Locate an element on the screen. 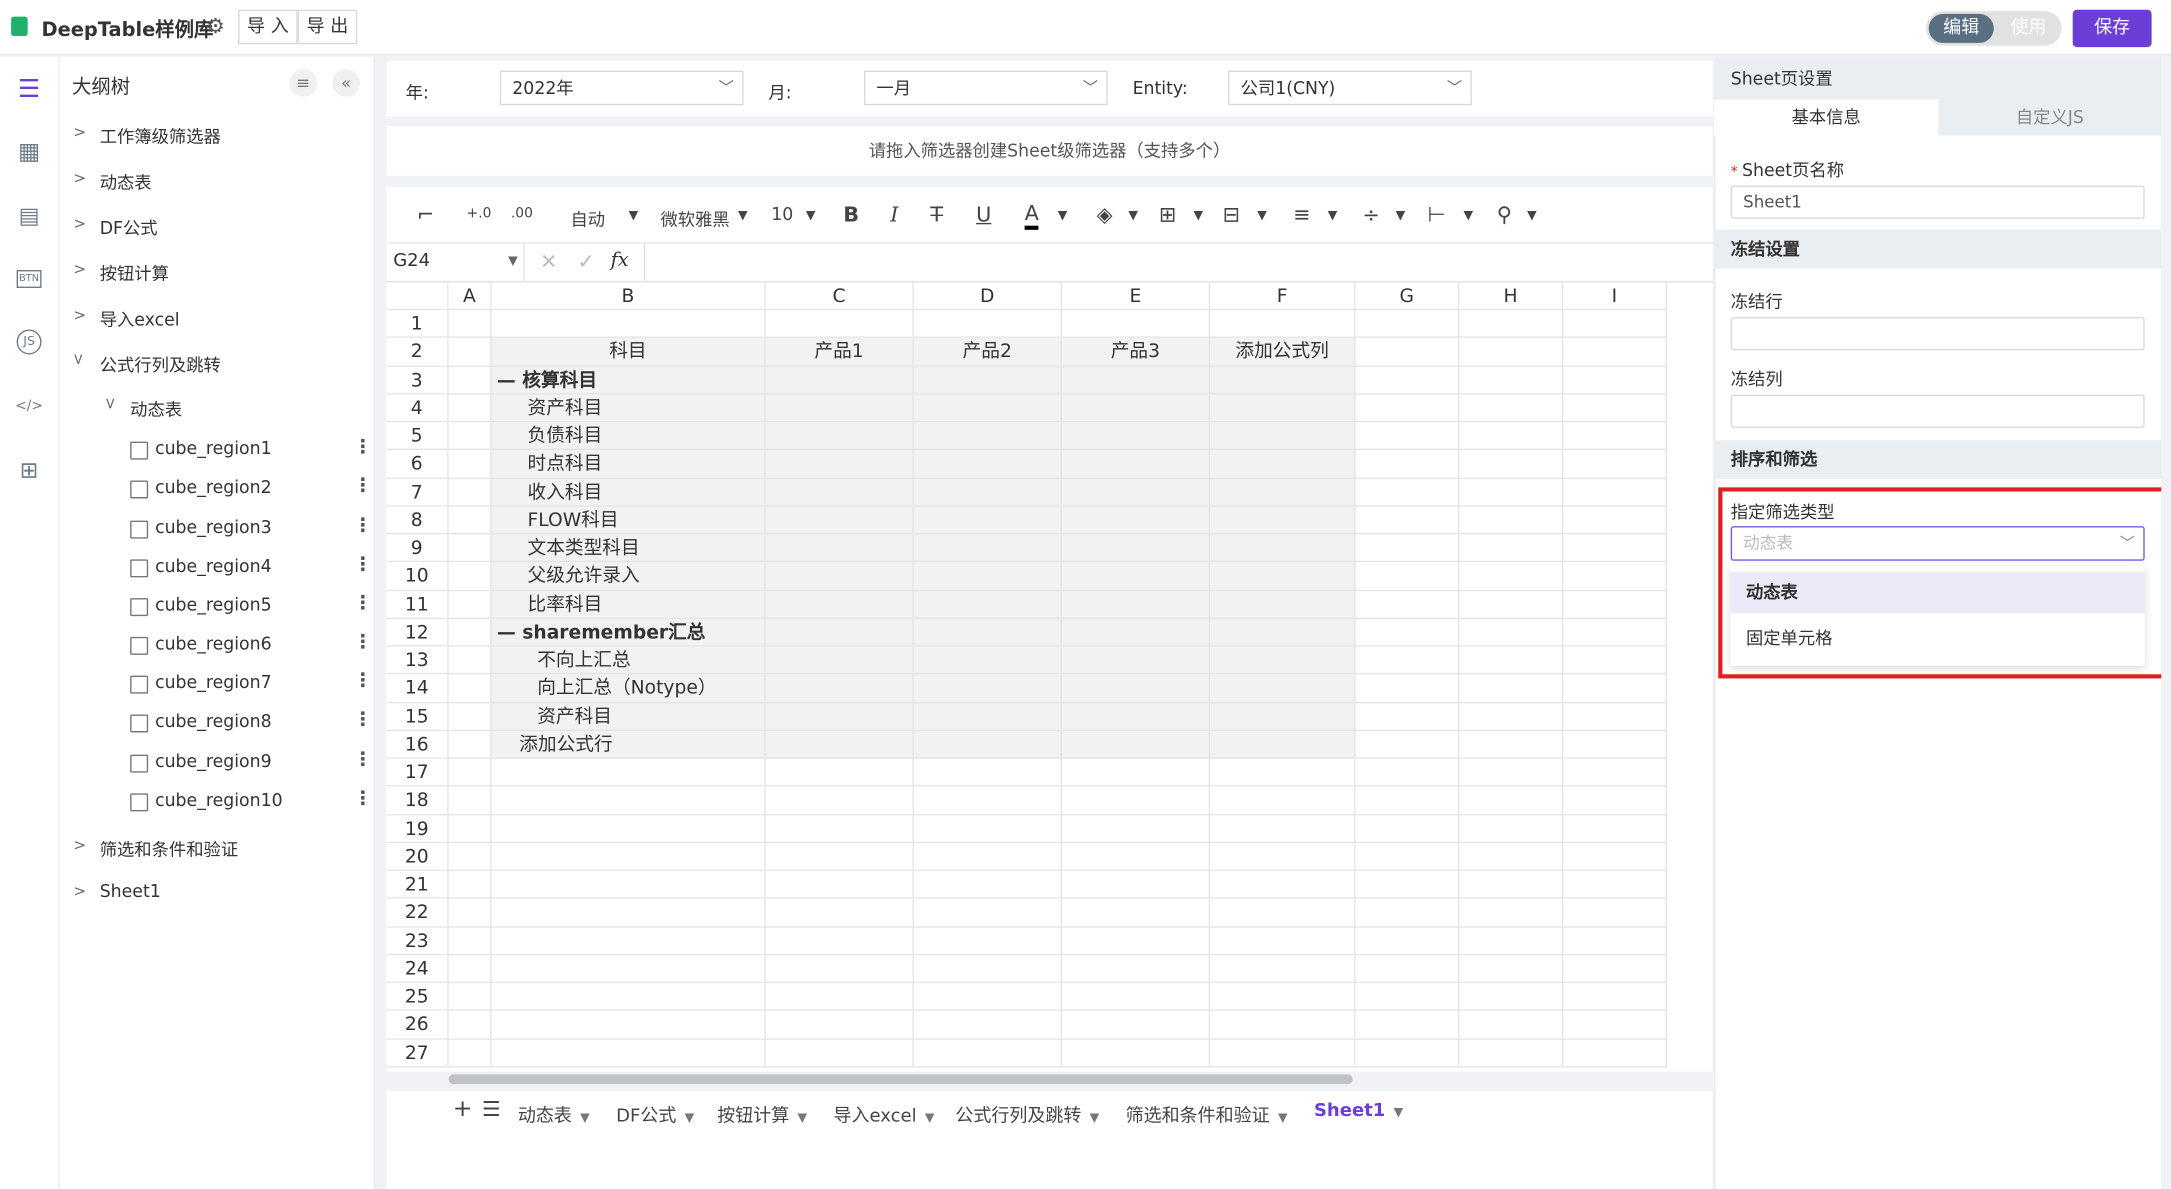 The image size is (2171, 1189). row-header: 16 is located at coordinates (417, 744).